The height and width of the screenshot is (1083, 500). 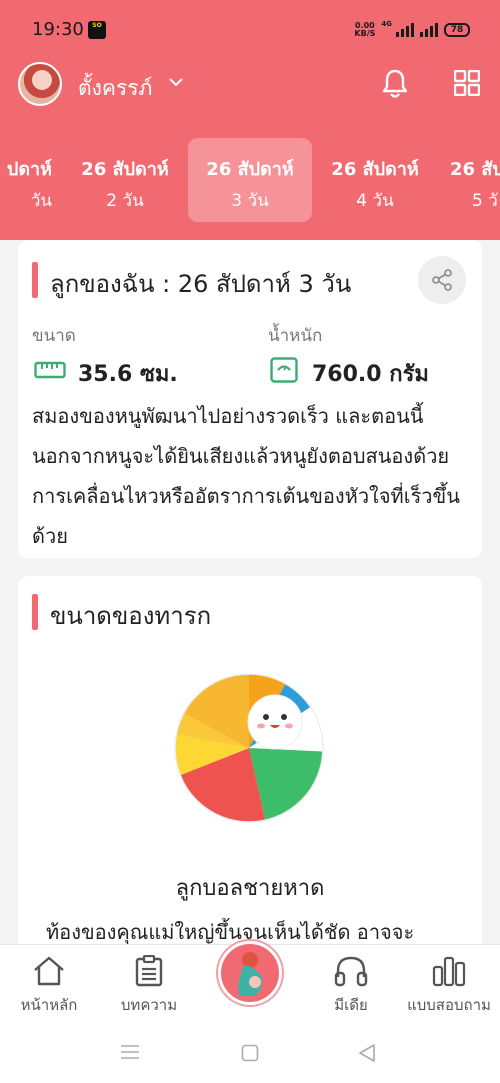 I want to click on system-navigation-bar, so click(x=250, y=1051).